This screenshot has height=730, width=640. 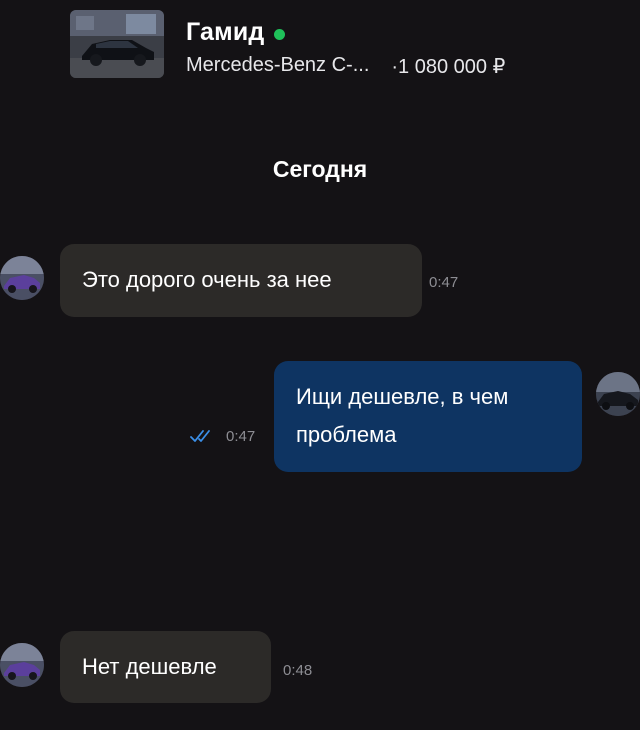 What do you see at coordinates (225, 32) in the screenshot?
I see `contact-name: Гамид` at bounding box center [225, 32].